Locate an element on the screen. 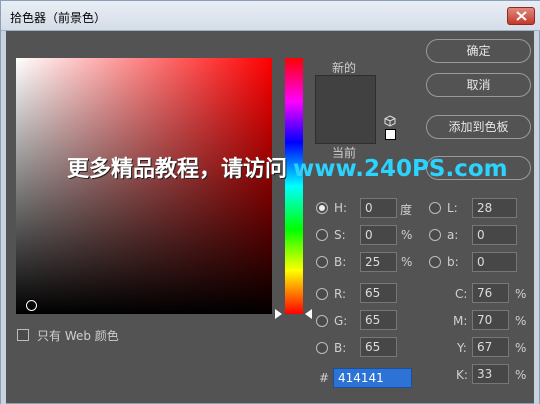  s-field: 0 is located at coordinates (378, 235).